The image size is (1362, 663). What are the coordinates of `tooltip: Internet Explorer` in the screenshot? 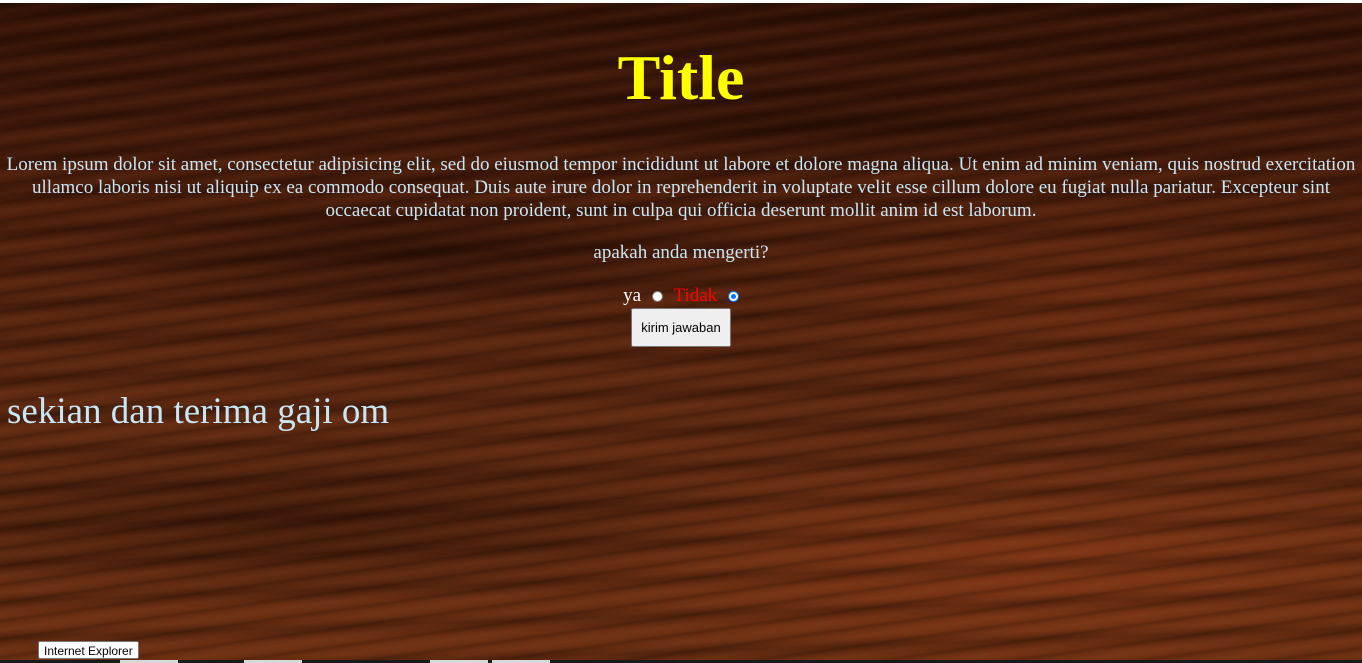 It's located at (88, 650).